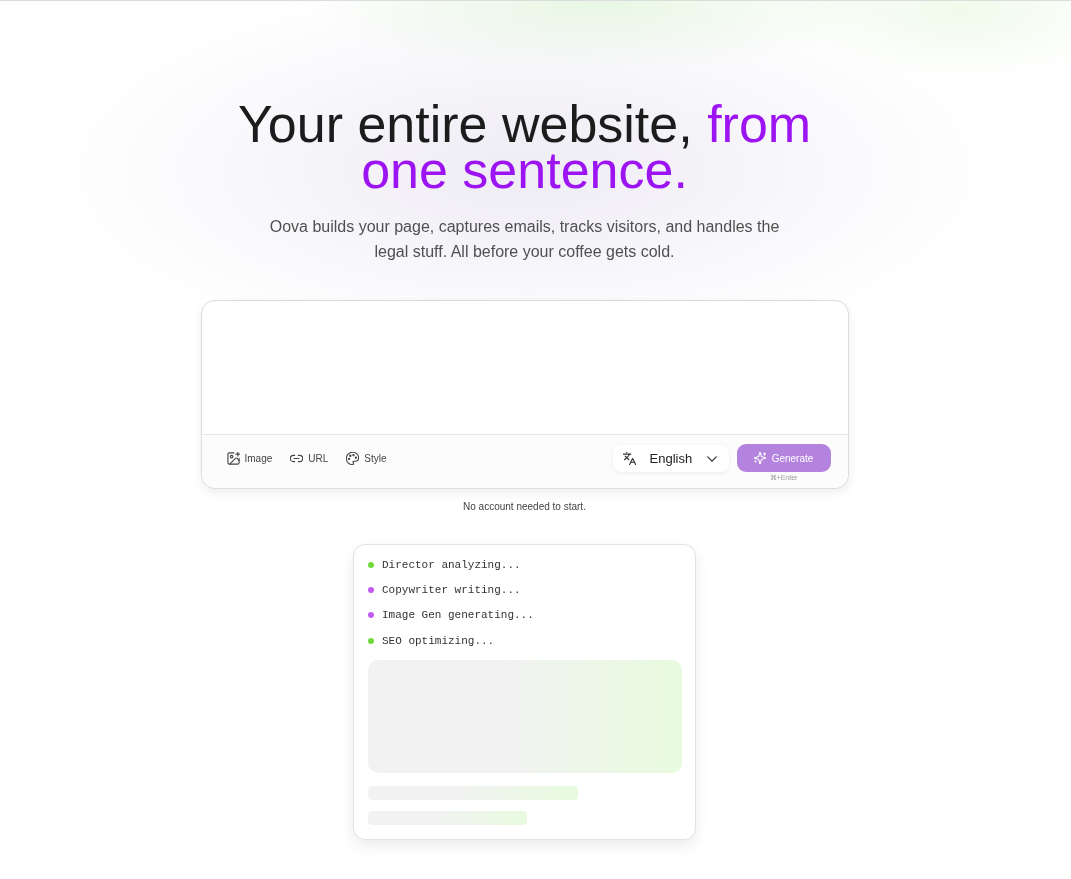 The height and width of the screenshot is (879, 1071). I want to click on headline: Your entire website, from one sentence., so click(524, 147).